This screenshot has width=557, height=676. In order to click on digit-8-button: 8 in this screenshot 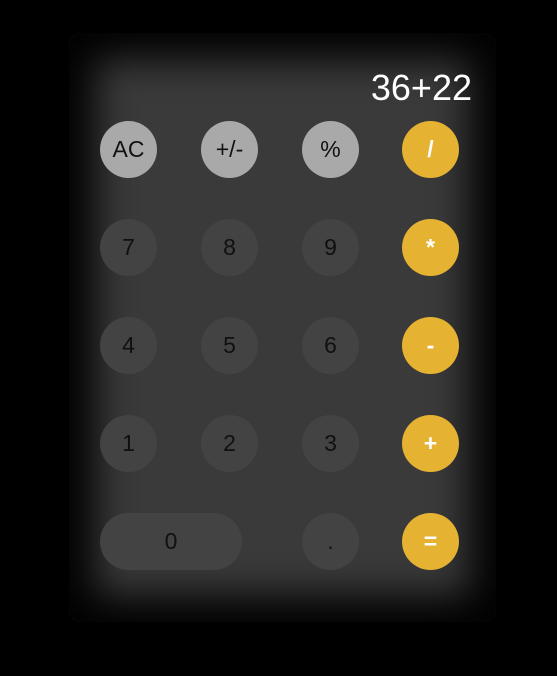, I will do `click(229, 247)`.